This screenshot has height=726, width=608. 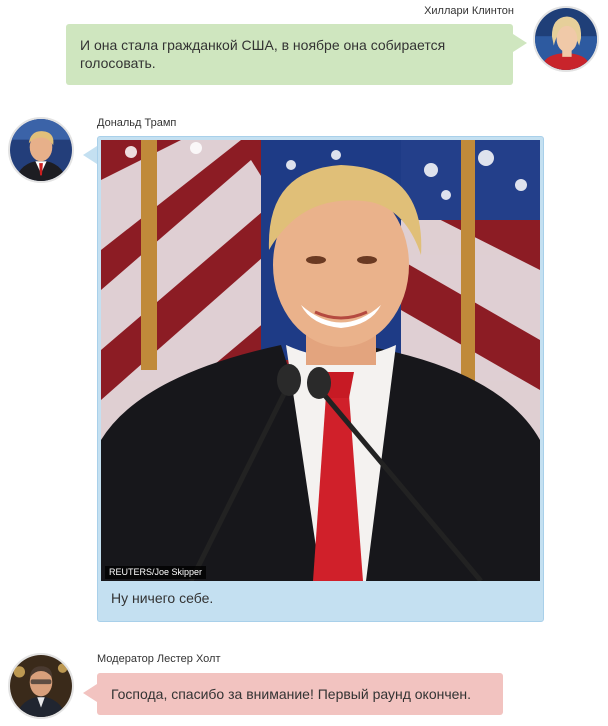 What do you see at coordinates (469, 11) in the screenshot?
I see `speaker-name: Хиллари Клинтон` at bounding box center [469, 11].